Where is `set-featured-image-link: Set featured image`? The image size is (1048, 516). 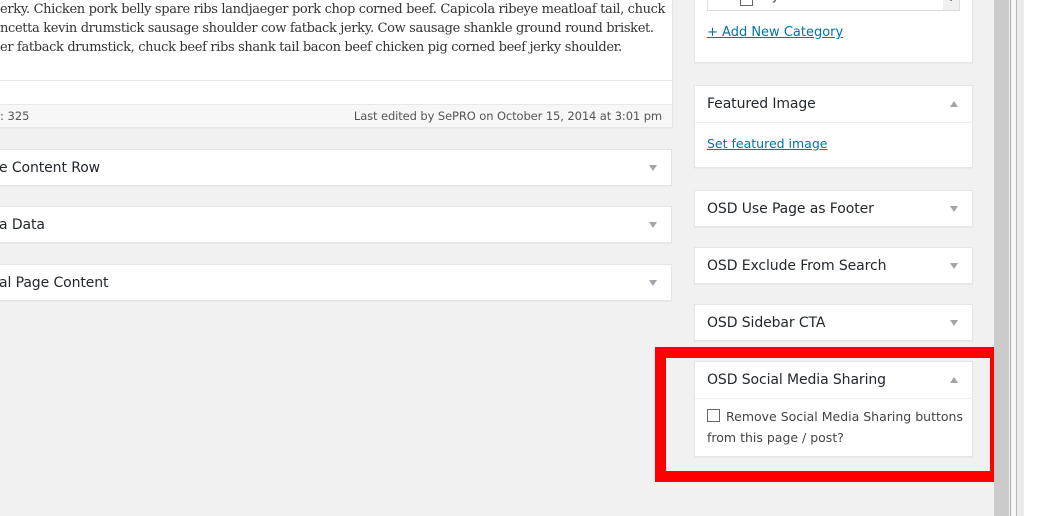
set-featured-image-link: Set featured image is located at coordinates (767, 143).